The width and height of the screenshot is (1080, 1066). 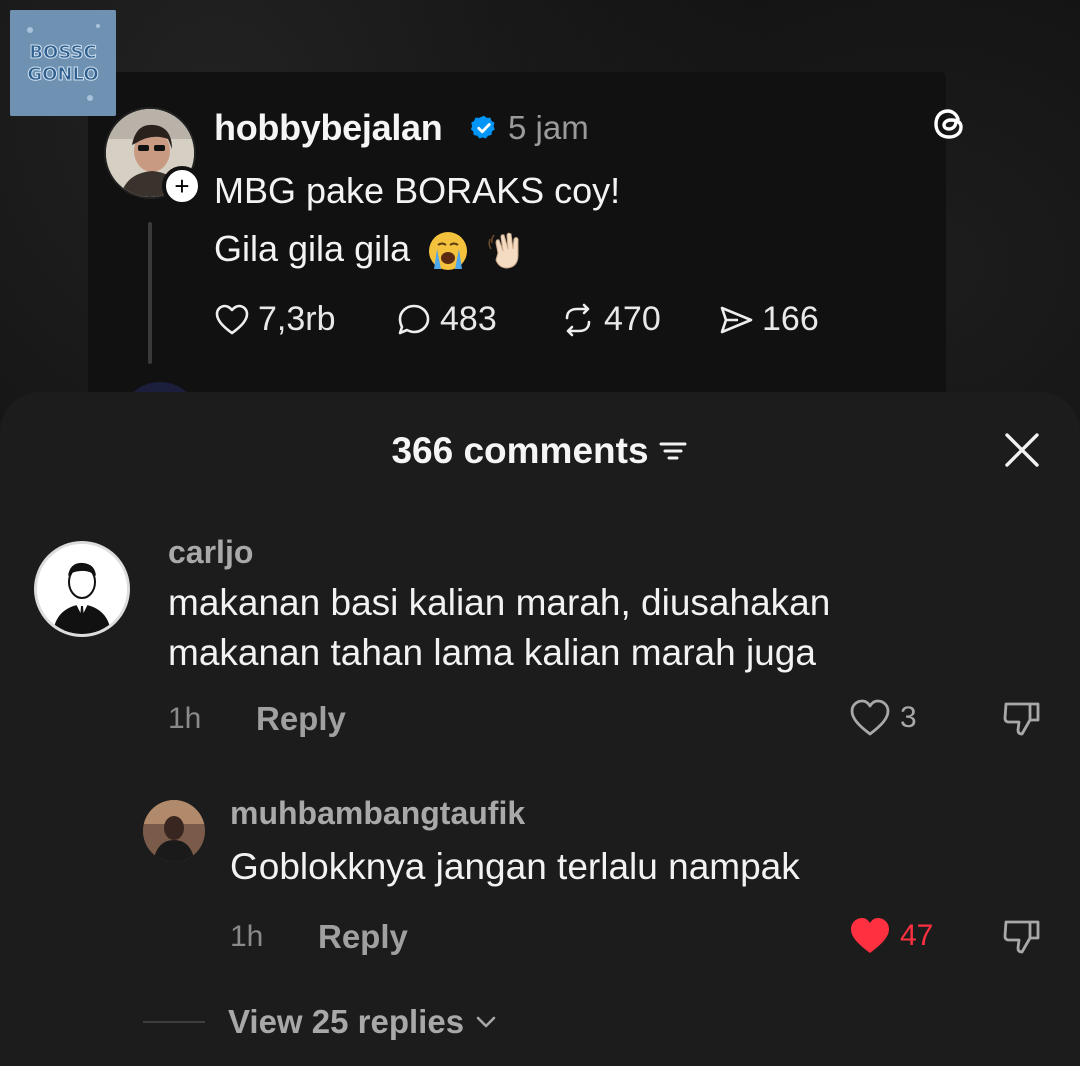 What do you see at coordinates (312, 248) in the screenshot?
I see `post-text: Gila gila gila` at bounding box center [312, 248].